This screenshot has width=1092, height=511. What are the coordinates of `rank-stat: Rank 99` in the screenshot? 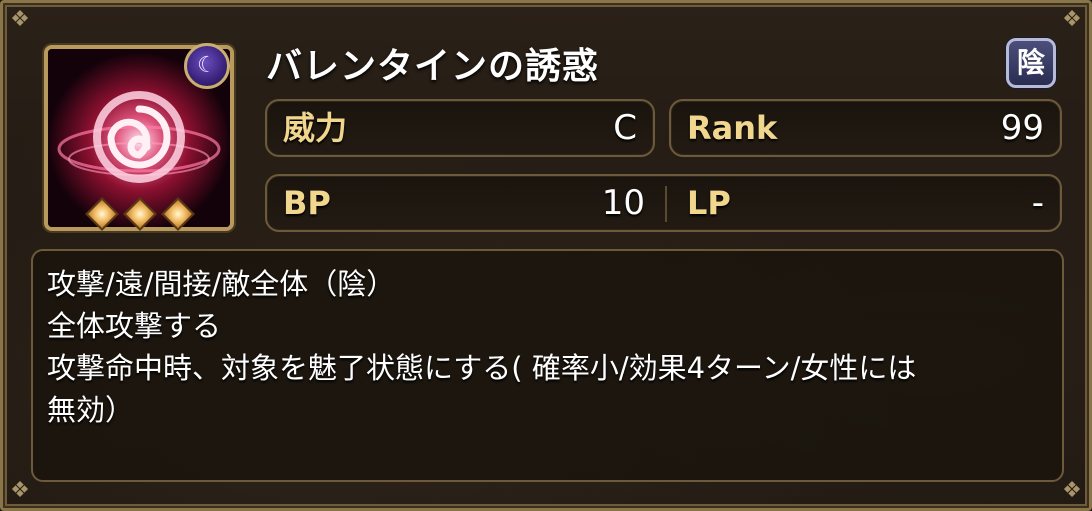 It's located at (865, 128).